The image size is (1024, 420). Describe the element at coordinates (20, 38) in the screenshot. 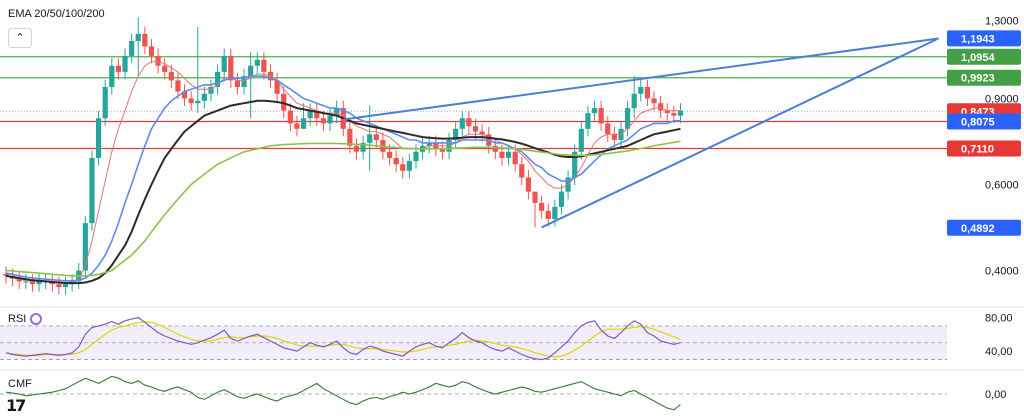

I see `chevron-up-icon: ⌃` at that location.